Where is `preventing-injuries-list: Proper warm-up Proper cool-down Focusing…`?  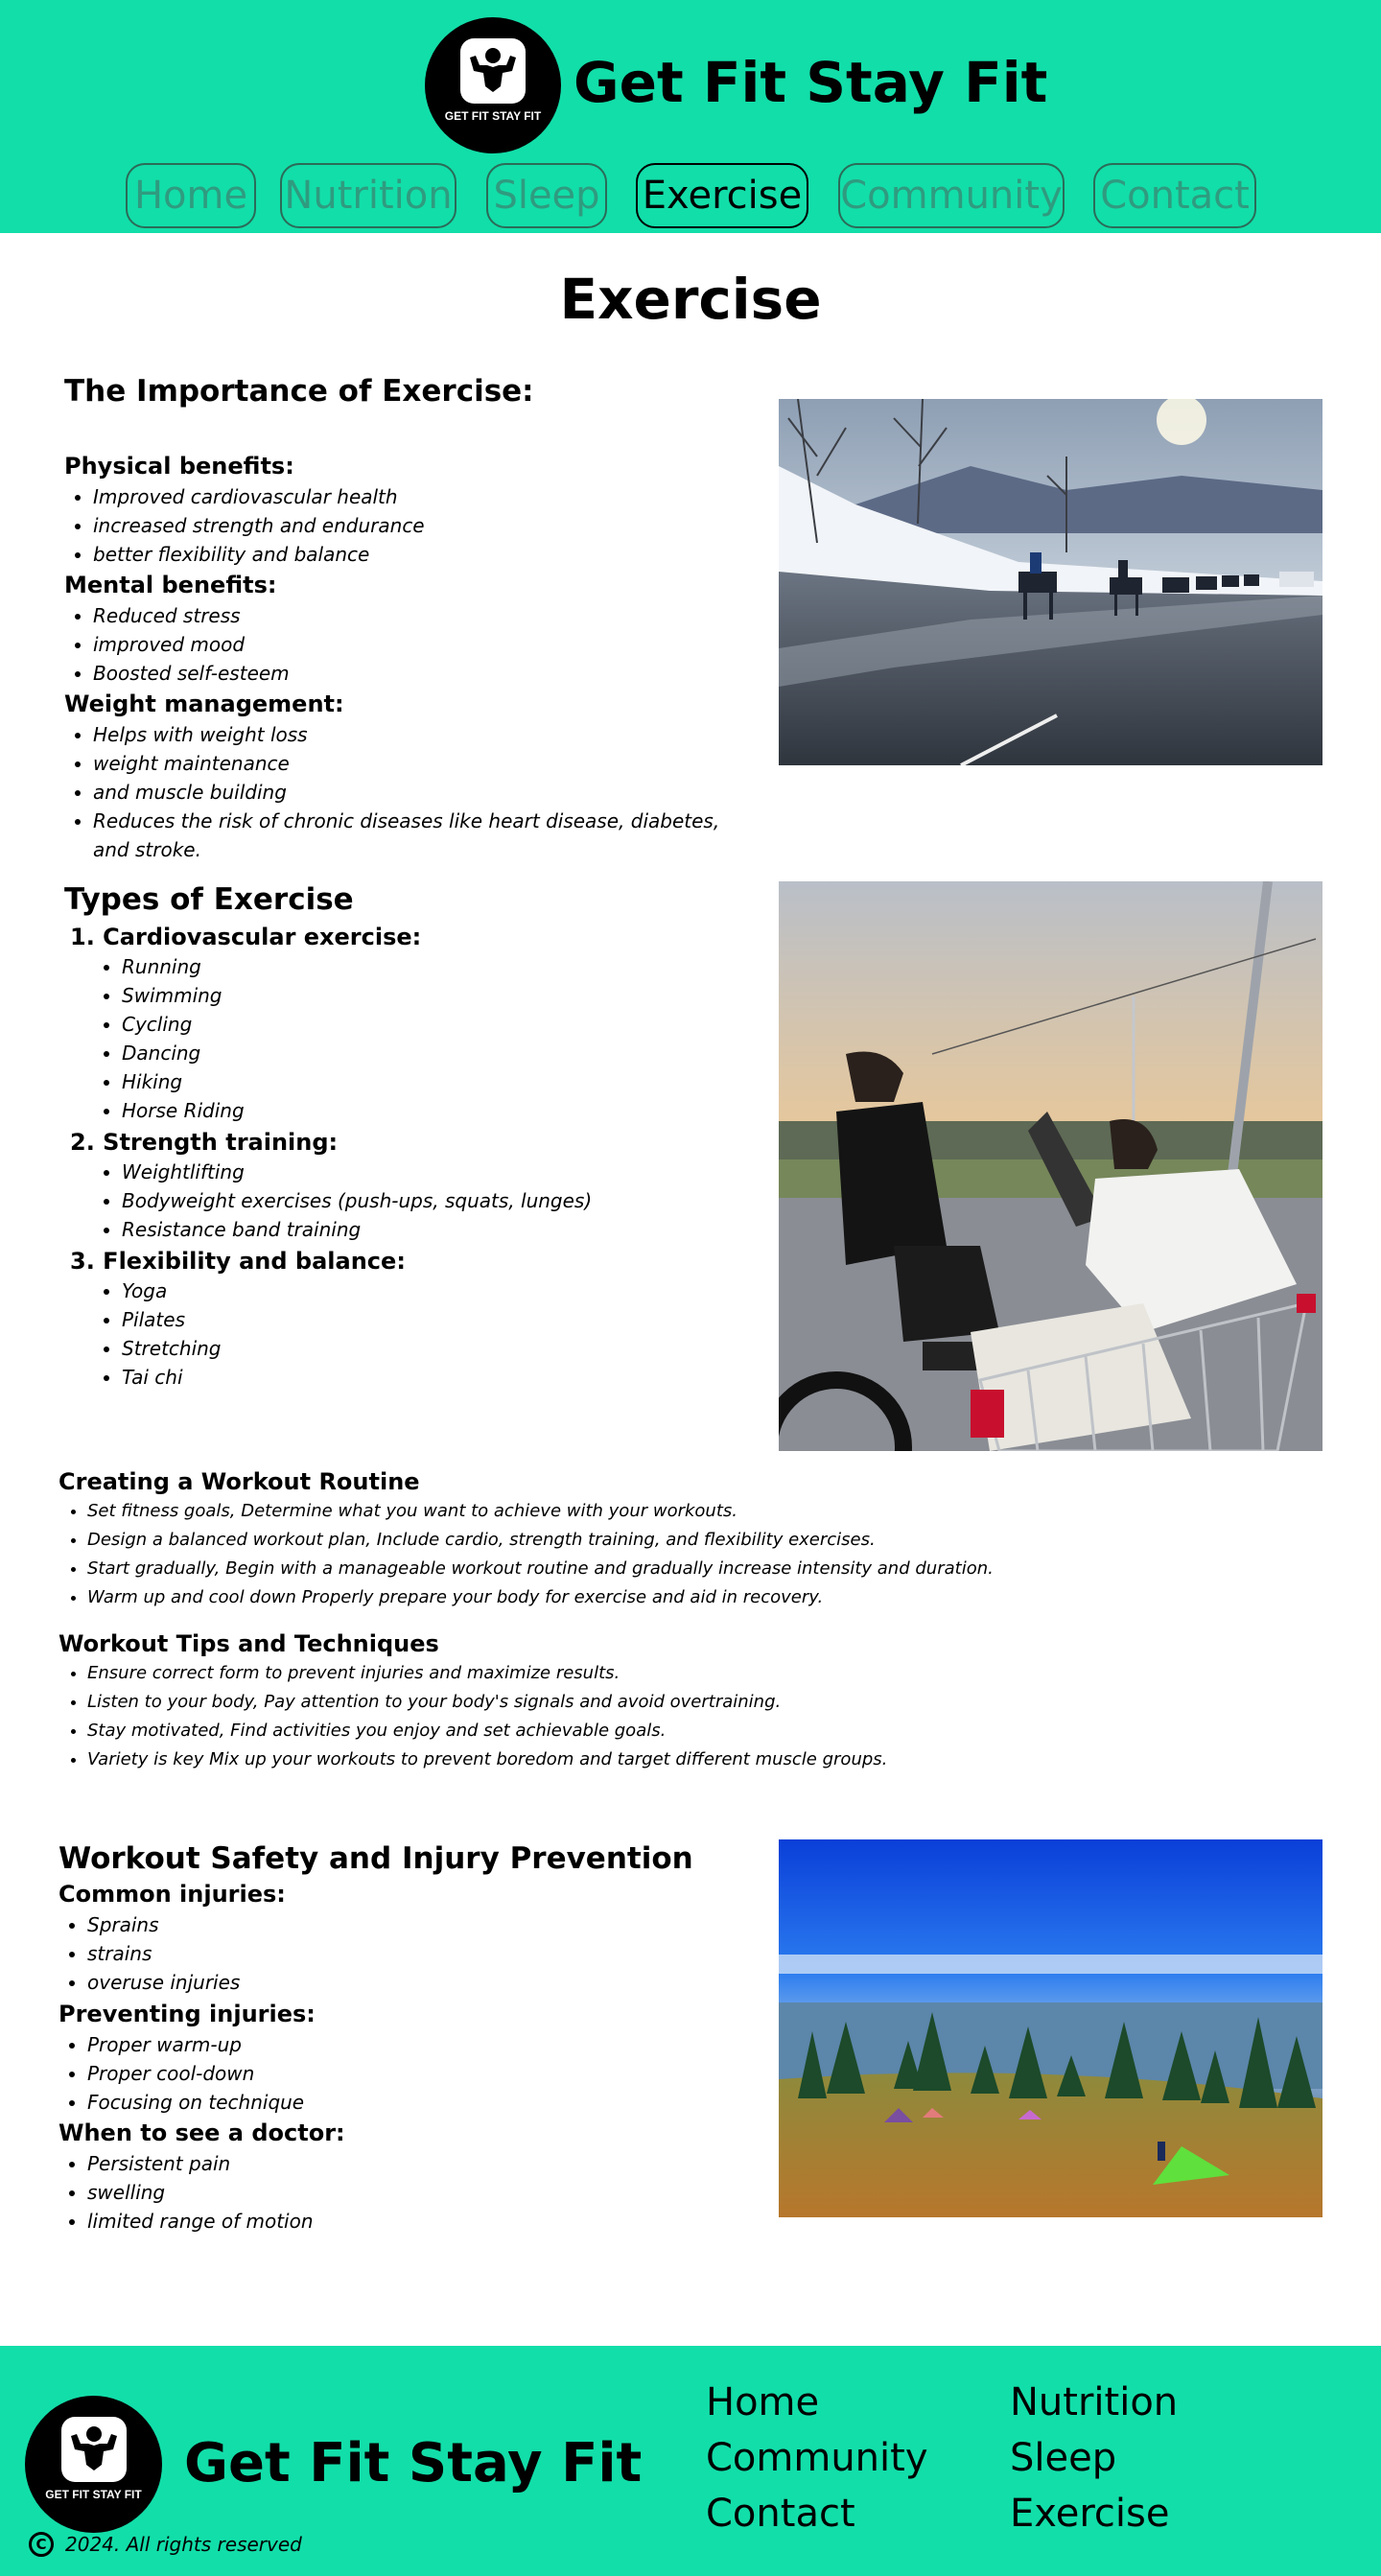
preventing-injuries-list: Proper warm-up Proper cool-down Focusing… is located at coordinates (375, 2073).